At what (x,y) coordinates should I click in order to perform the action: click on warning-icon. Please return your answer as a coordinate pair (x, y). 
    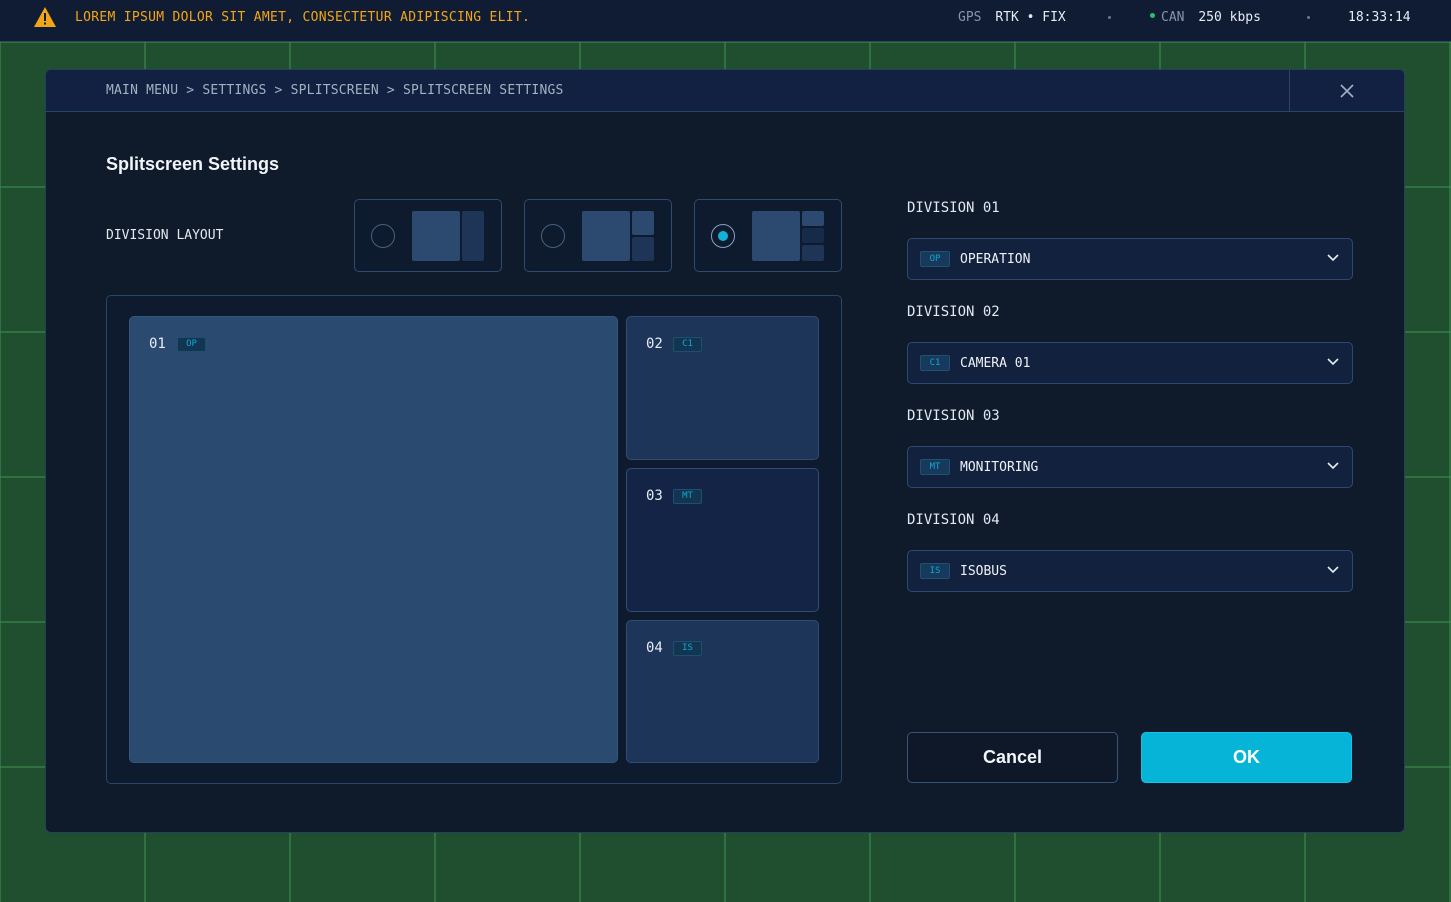
    Looking at the image, I should click on (45, 17).